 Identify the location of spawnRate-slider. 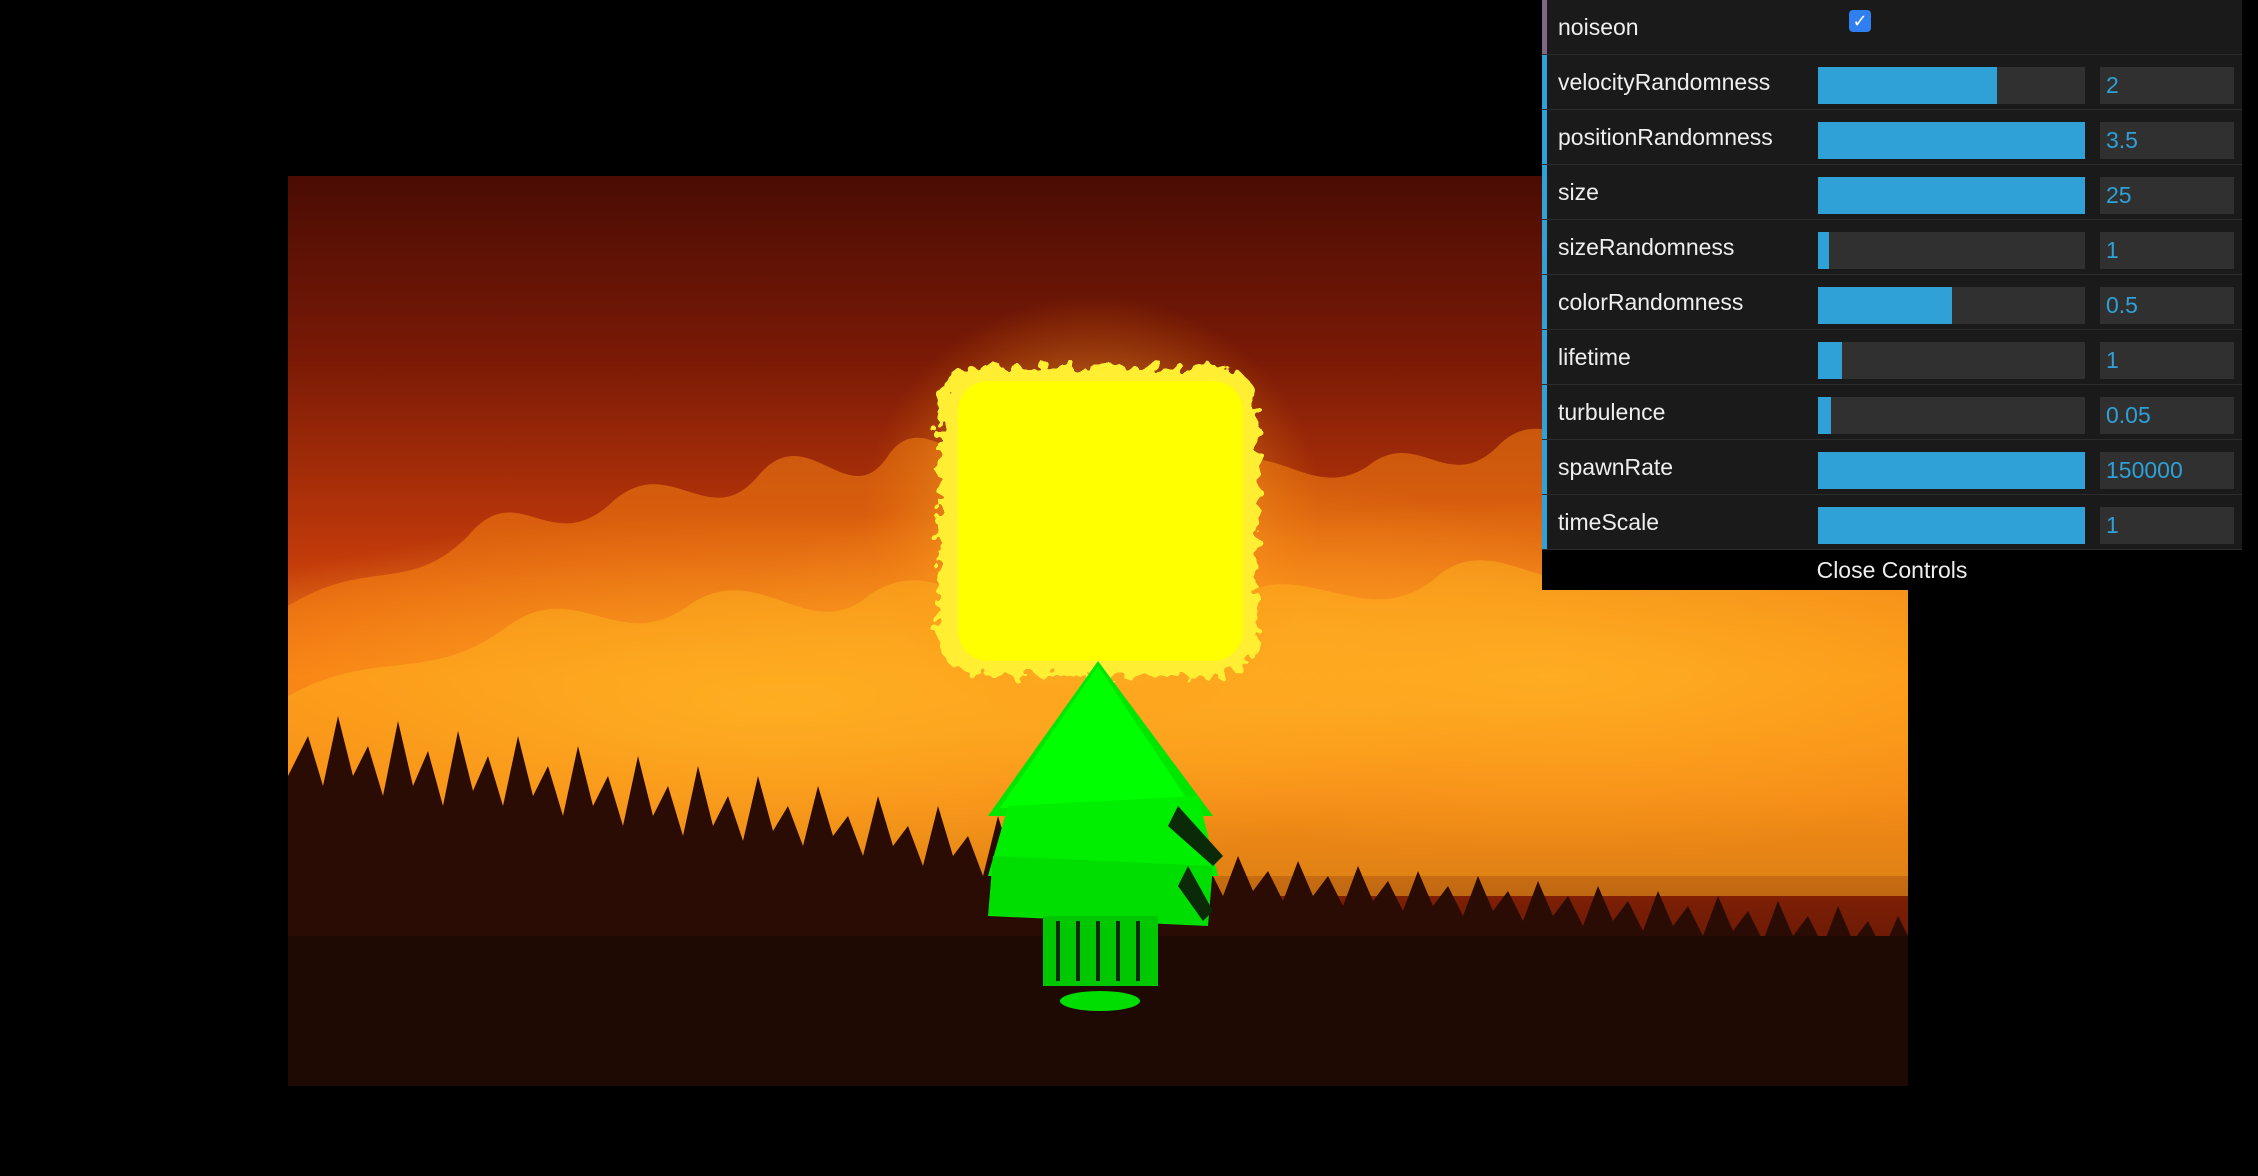
(1951, 470).